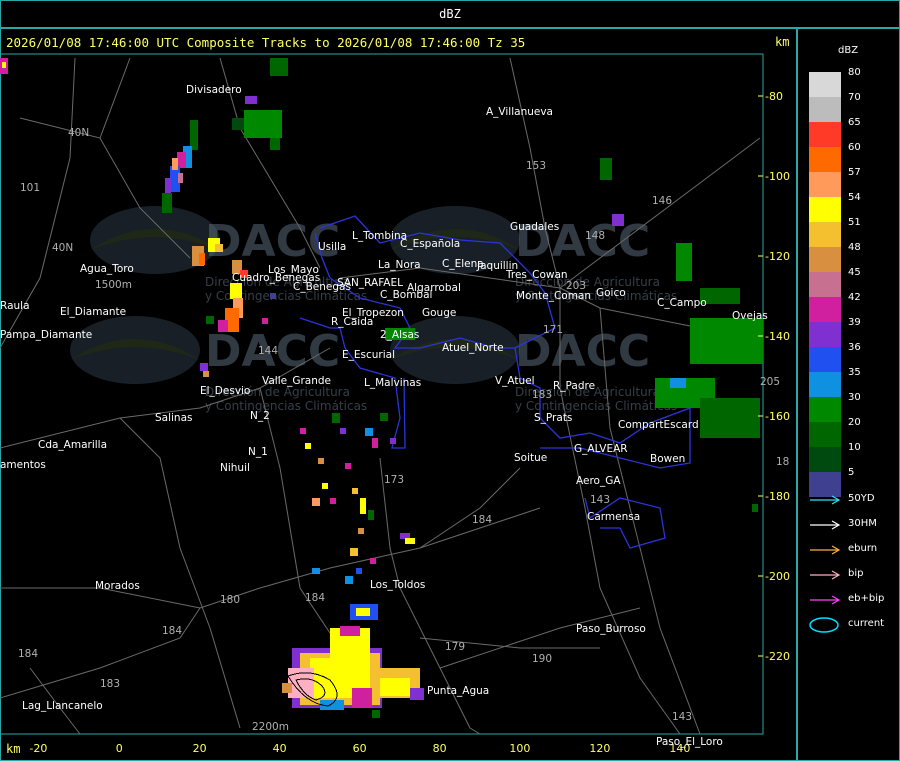 The image size is (900, 761). What do you see at coordinates (777, 576) in the screenshot?
I see `y-tick-label: -200` at bounding box center [777, 576].